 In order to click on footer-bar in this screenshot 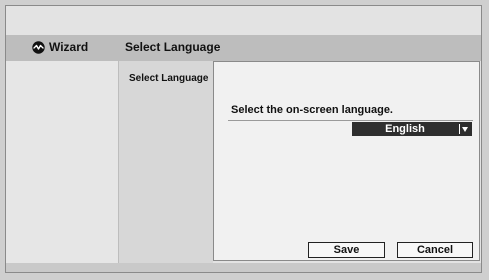, I will do `click(243, 267)`.